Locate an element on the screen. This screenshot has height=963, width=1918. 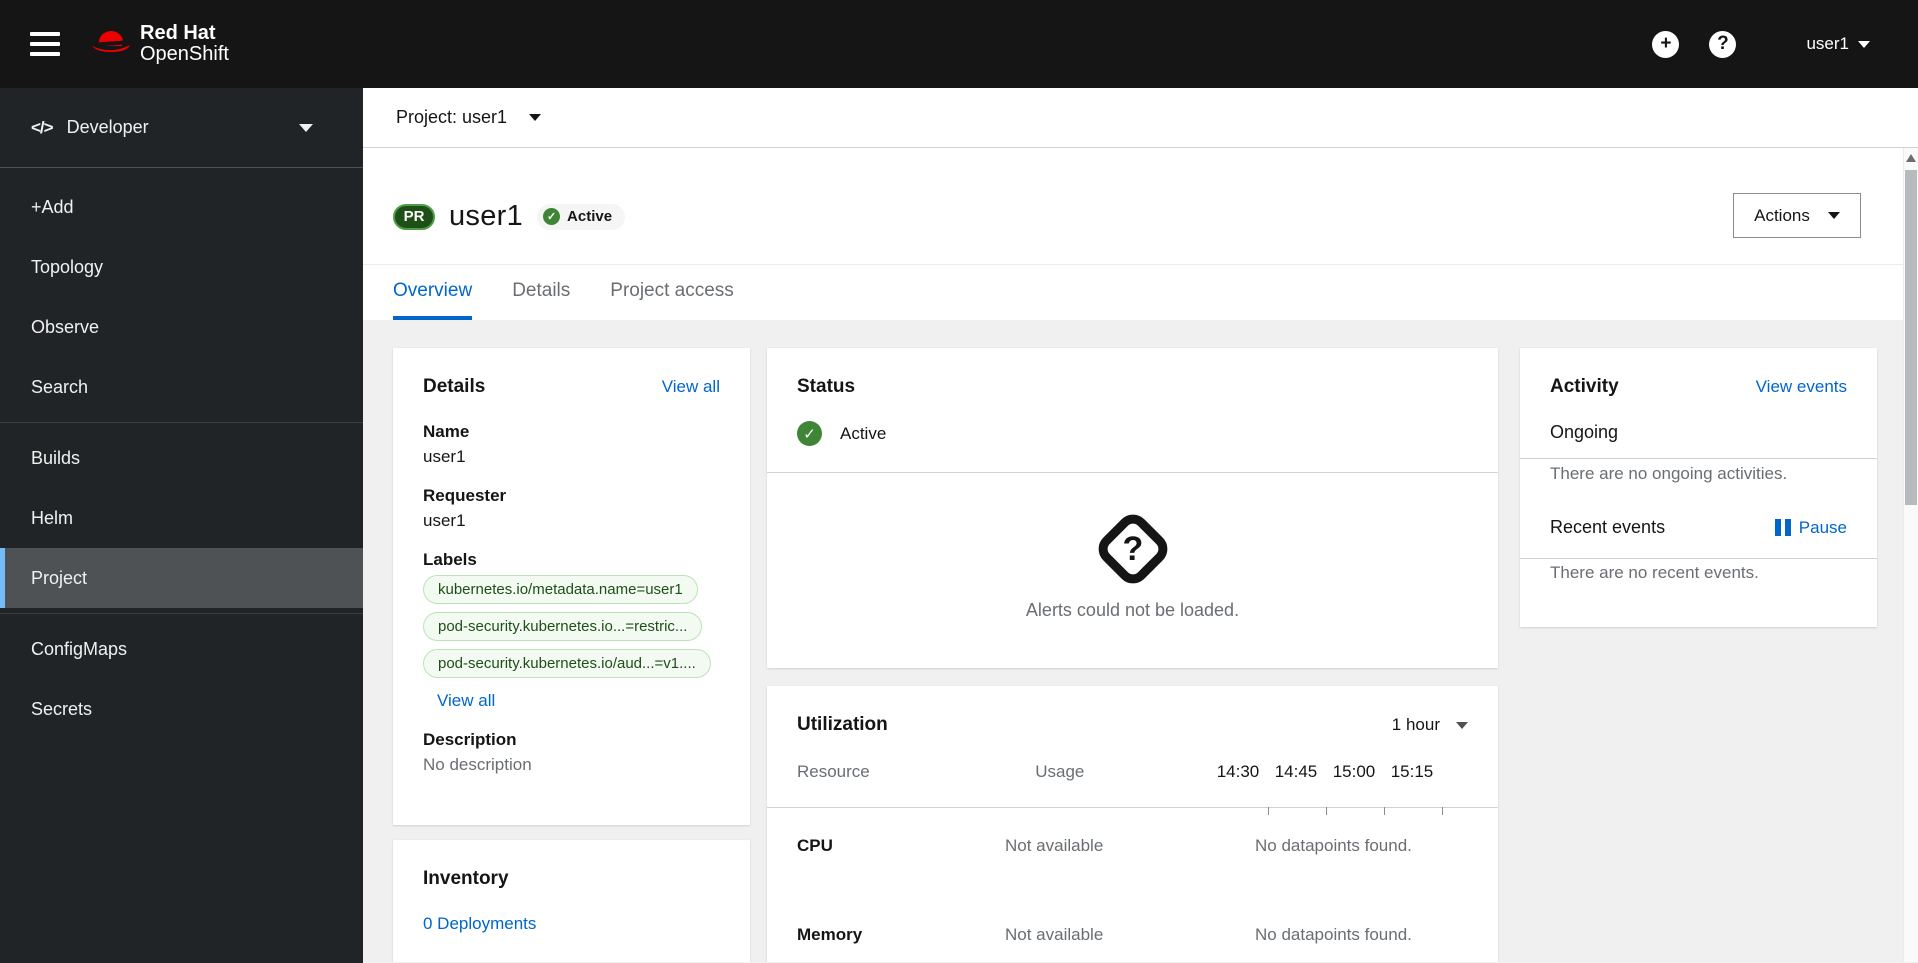
scrollbar-thumb is located at coordinates (1911, 337).